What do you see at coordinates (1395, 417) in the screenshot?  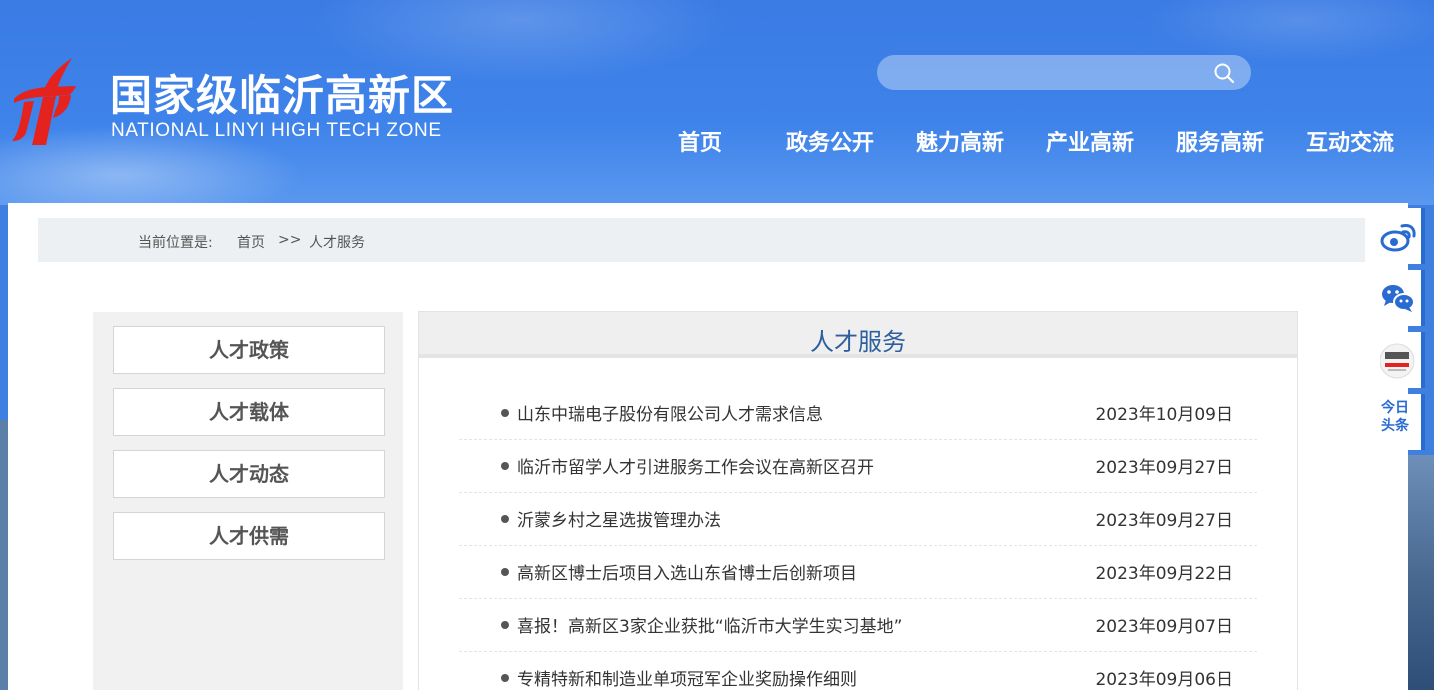 I see `toutiao-icon: 今日 头条` at bounding box center [1395, 417].